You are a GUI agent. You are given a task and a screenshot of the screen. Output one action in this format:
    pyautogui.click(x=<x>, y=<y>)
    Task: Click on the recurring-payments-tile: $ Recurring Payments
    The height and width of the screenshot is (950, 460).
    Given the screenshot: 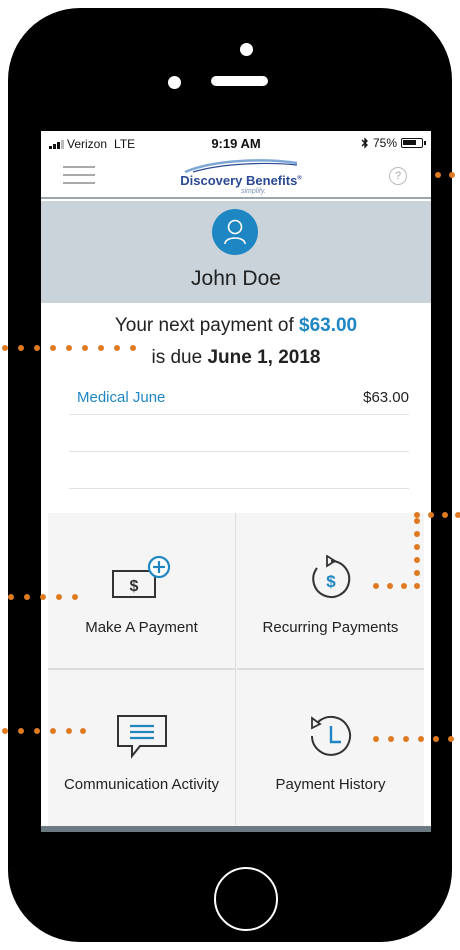 What is the action you would take?
    pyautogui.click(x=330, y=591)
    